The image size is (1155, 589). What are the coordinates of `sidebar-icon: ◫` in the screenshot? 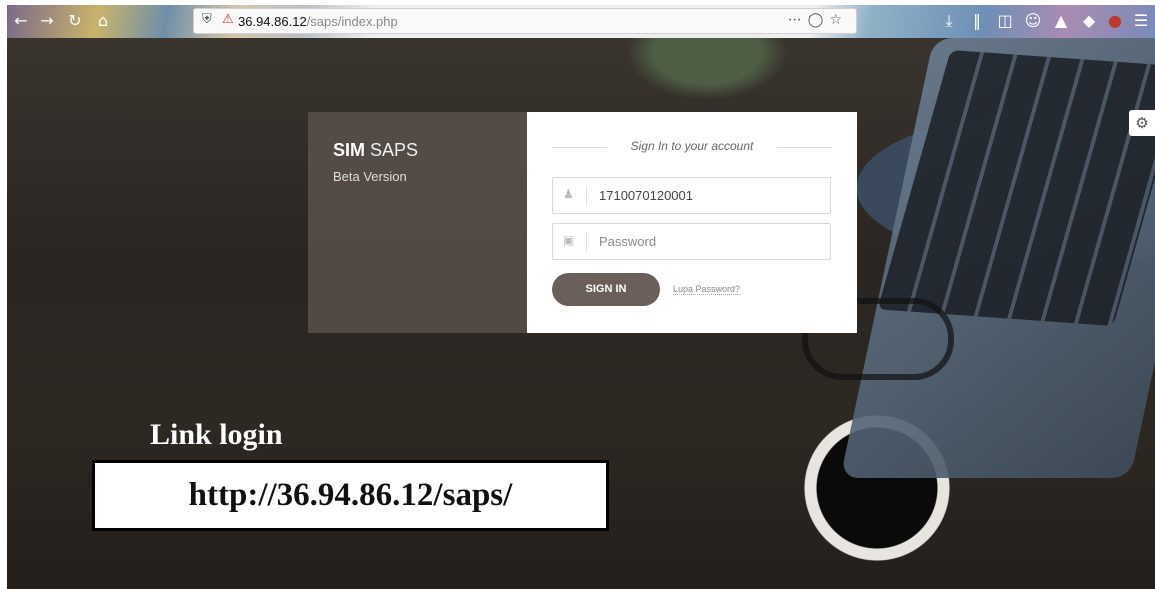 It's located at (1005, 21).